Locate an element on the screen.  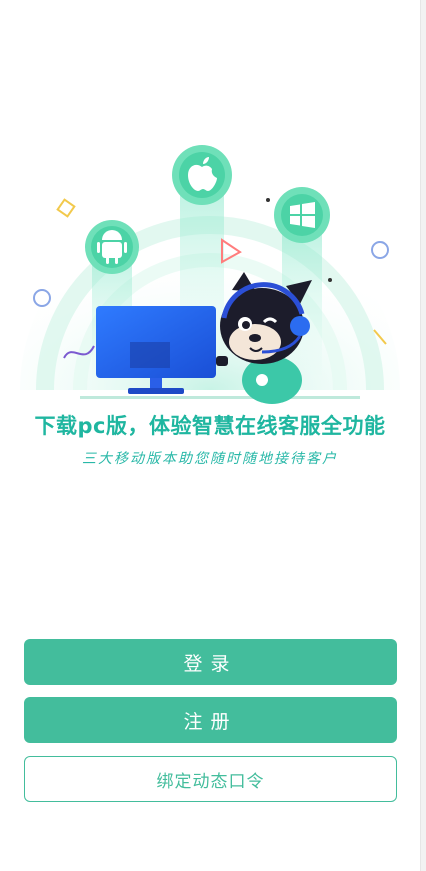
bind-dynamic-password-label: 绑定动态口令 is located at coordinates (210, 781).